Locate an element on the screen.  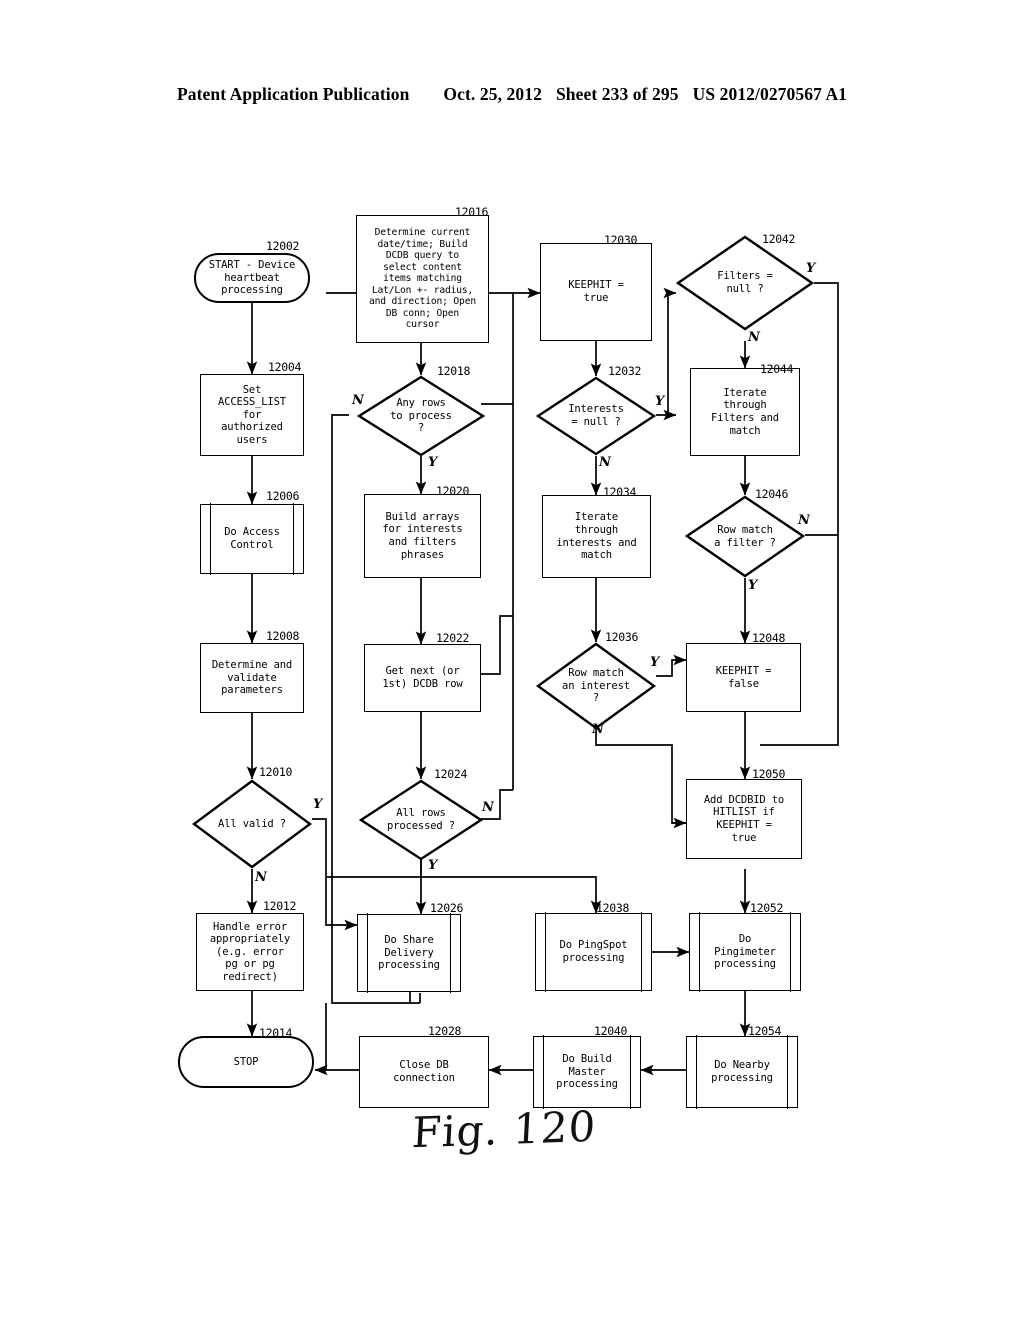
ref-12034: 12034 is located at coordinates (620, 492).